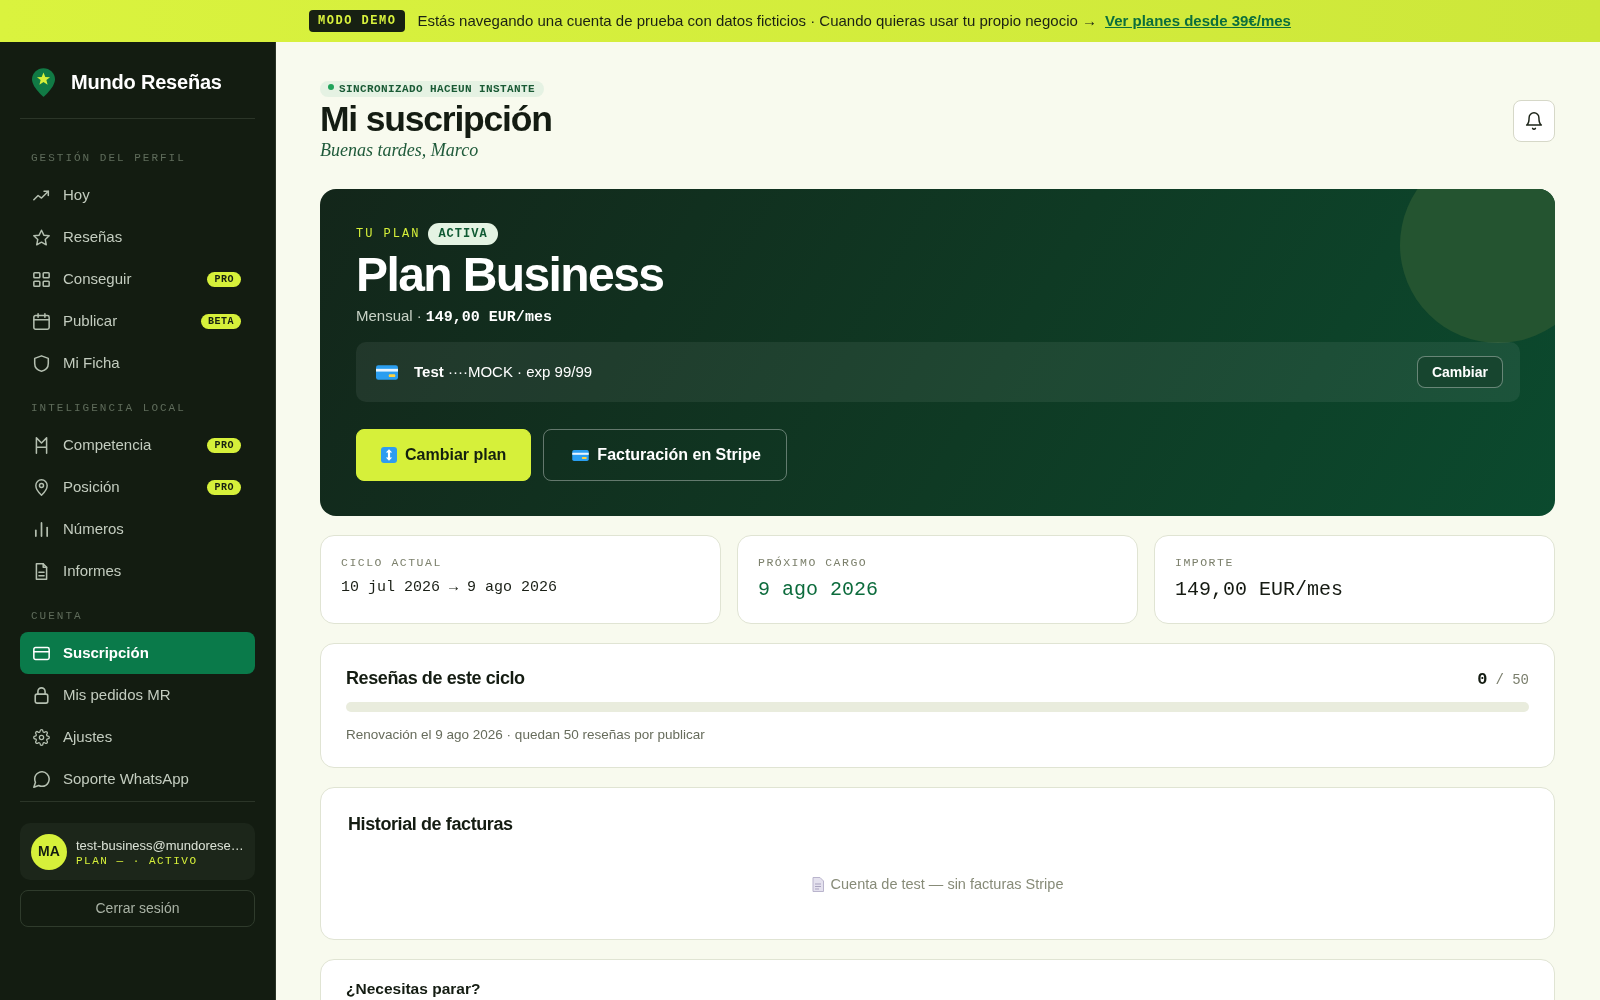 The height and width of the screenshot is (1000, 1600). I want to click on usage-limit: / 50, so click(1512, 680).